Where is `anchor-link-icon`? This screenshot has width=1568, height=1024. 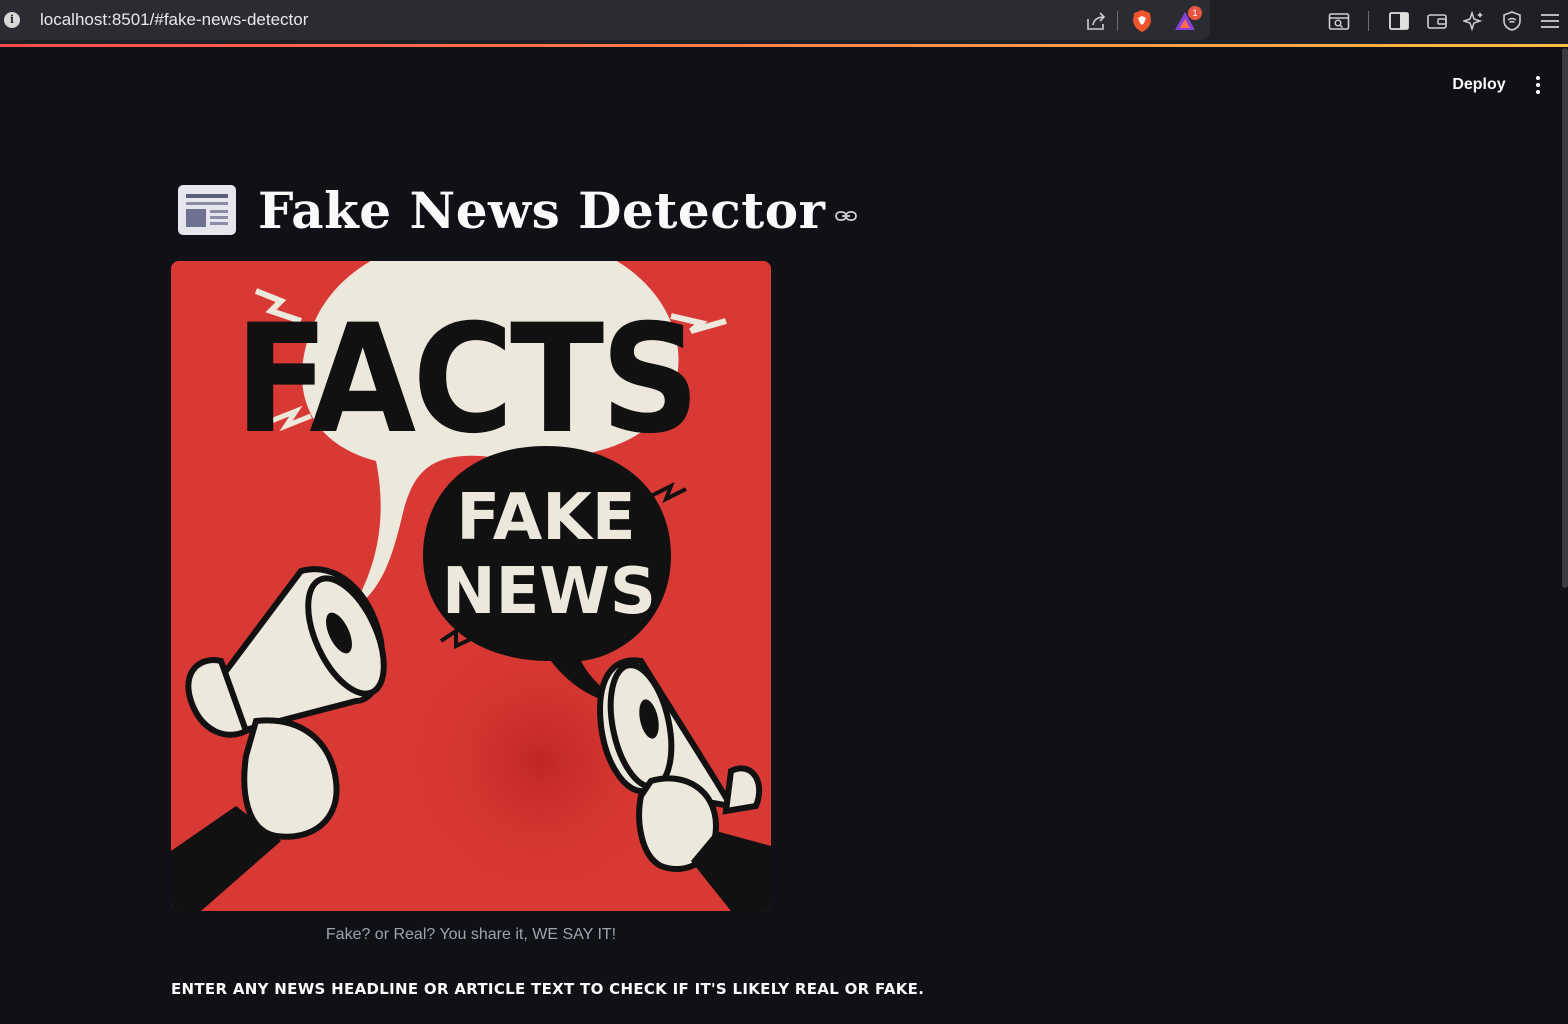 anchor-link-icon is located at coordinates (846, 216).